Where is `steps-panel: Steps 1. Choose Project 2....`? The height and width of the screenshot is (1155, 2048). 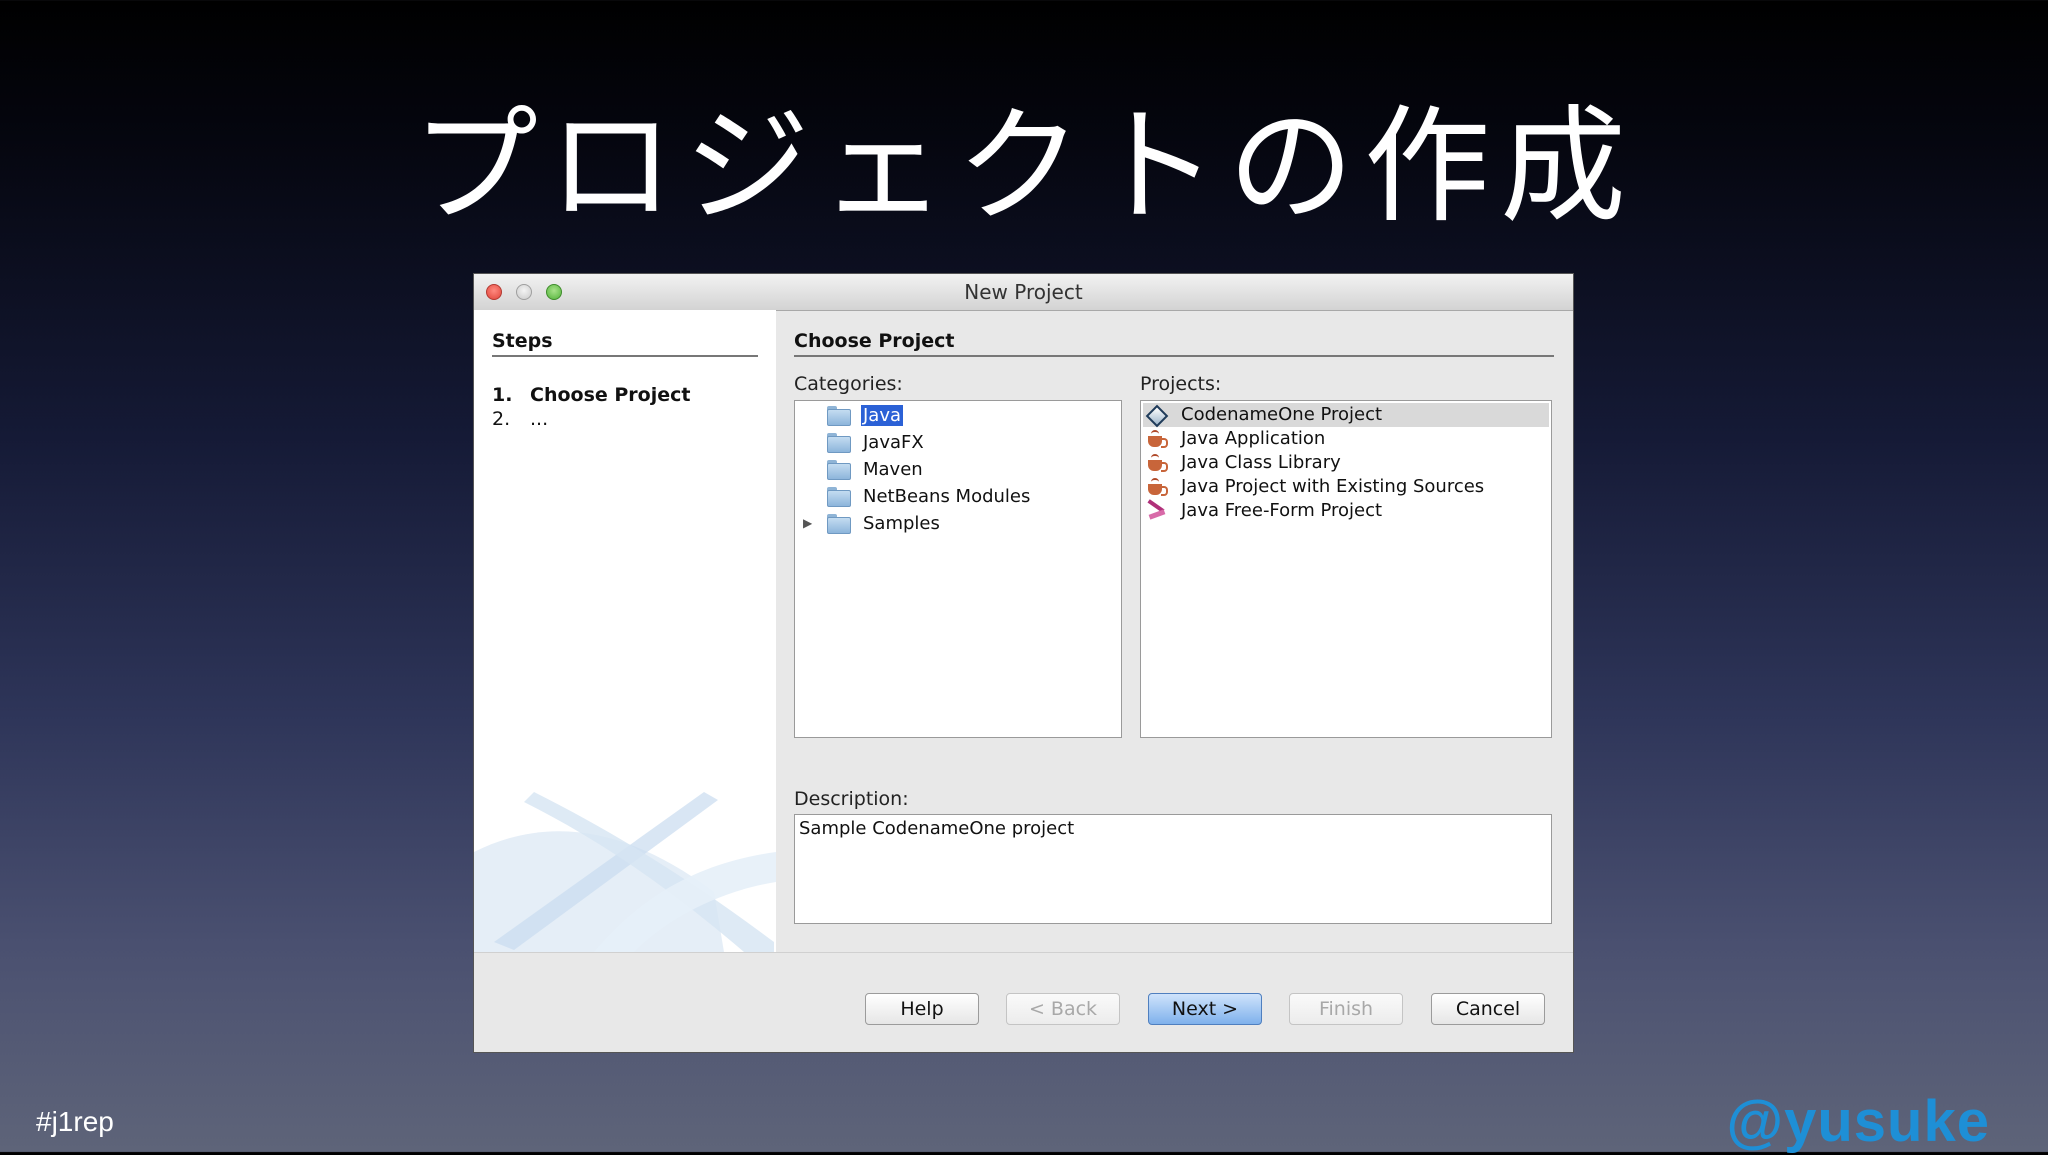 steps-panel: Steps 1. Choose Project 2.... is located at coordinates (625, 631).